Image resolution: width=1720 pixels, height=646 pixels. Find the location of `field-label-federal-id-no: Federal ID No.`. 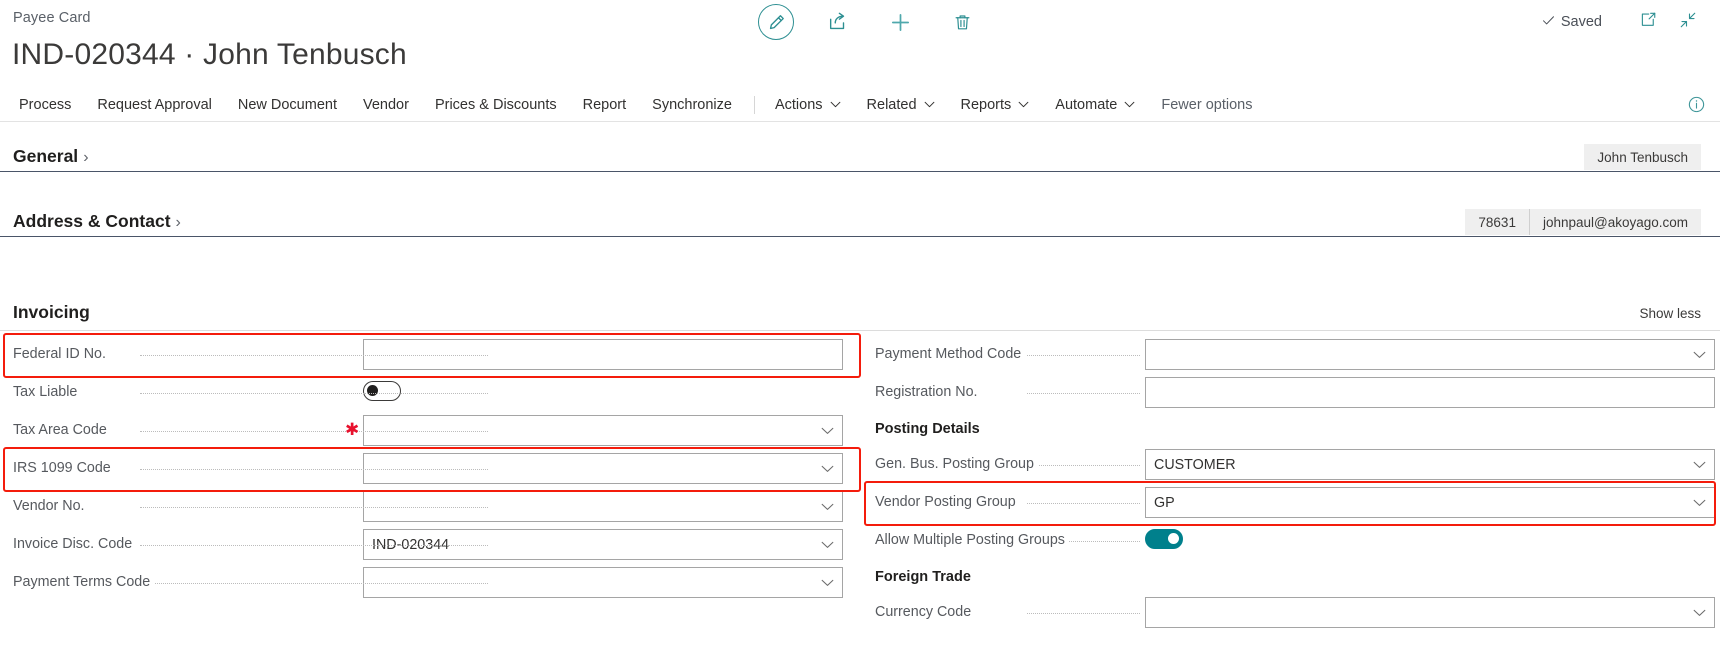

field-label-federal-id-no: Federal ID No. is located at coordinates (61, 354).